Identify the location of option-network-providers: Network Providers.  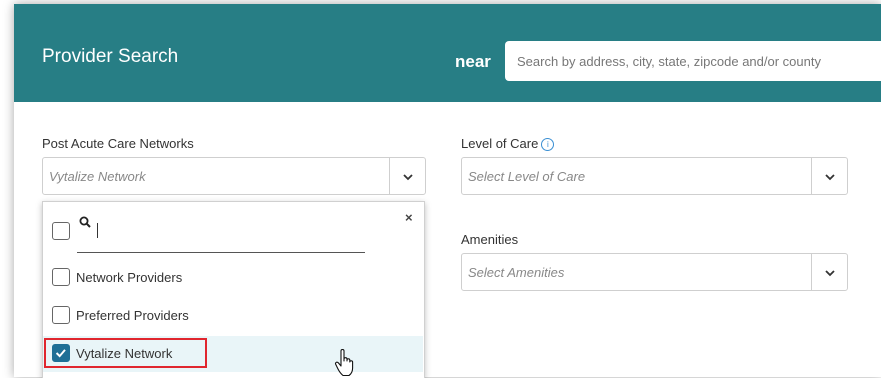
(233, 278).